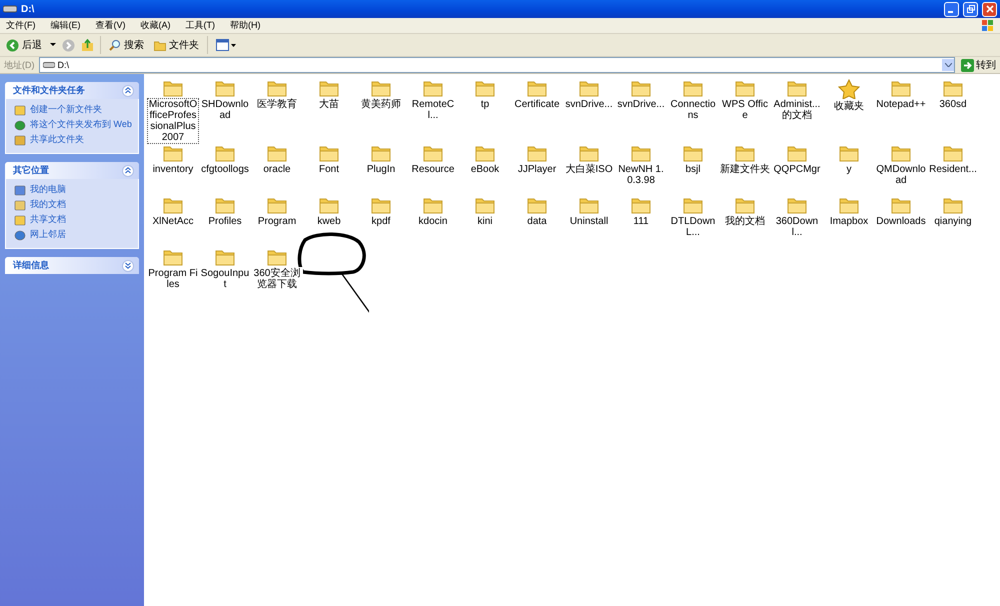 This screenshot has width=1000, height=606. Describe the element at coordinates (19, 65) in the screenshot. I see `address-label: 地址(D)` at that location.